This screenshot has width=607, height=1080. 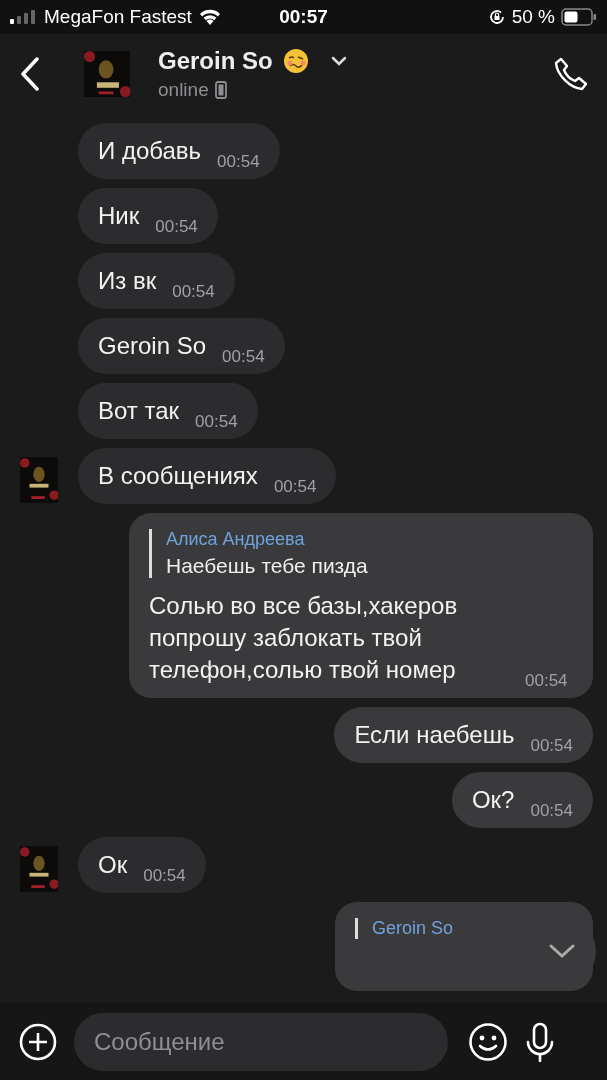 I want to click on message-text: Ник, so click(x=119, y=216).